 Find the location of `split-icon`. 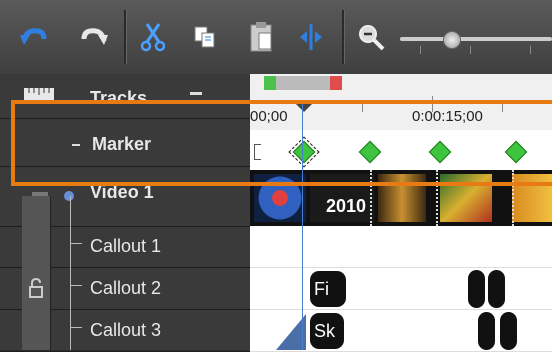

split-icon is located at coordinates (311, 37).